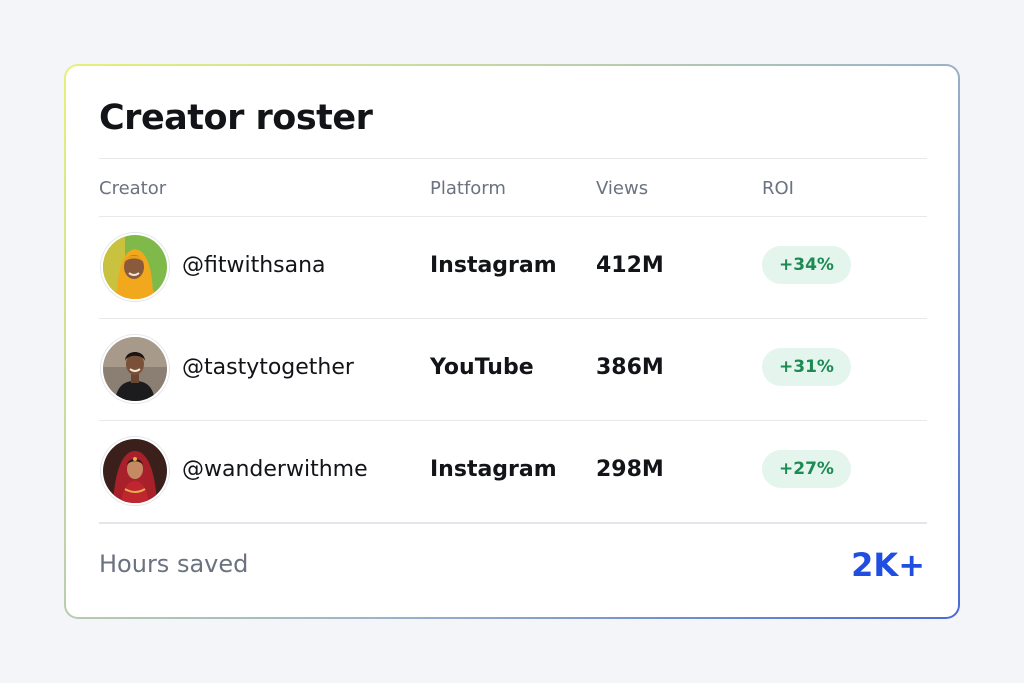  Describe the element at coordinates (513, 523) in the screenshot. I see `footer-divider` at that location.